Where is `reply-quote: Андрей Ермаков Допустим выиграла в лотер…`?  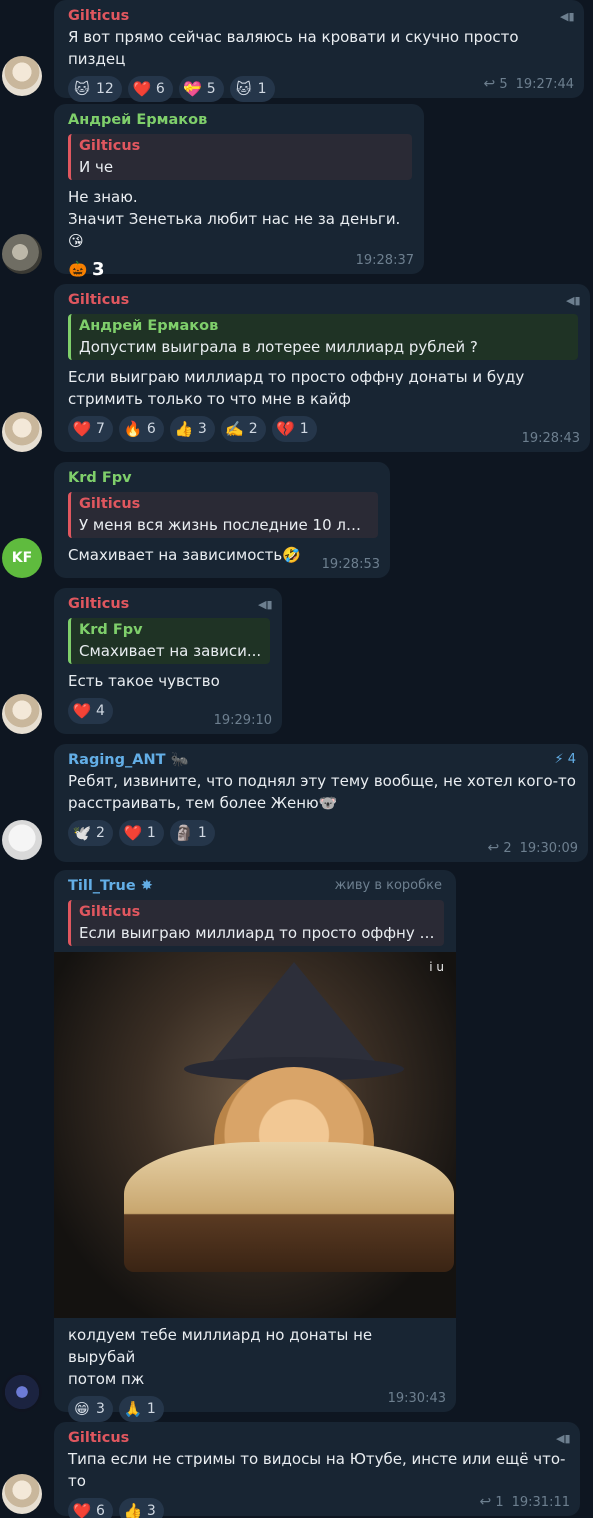 reply-quote: Андрей Ермаков Допустим выиграла в лотер… is located at coordinates (323, 337).